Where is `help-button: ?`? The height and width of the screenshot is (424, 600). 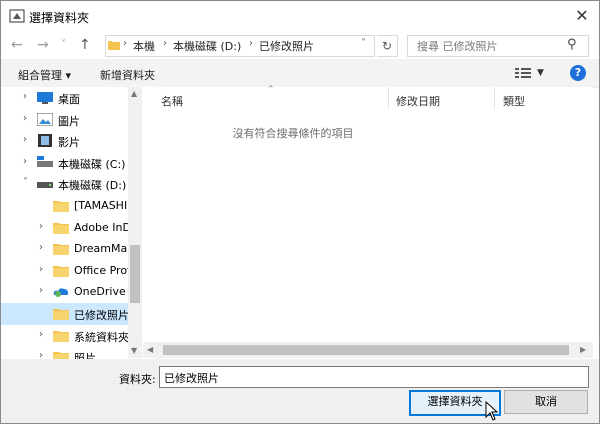
help-button: ? is located at coordinates (578, 73).